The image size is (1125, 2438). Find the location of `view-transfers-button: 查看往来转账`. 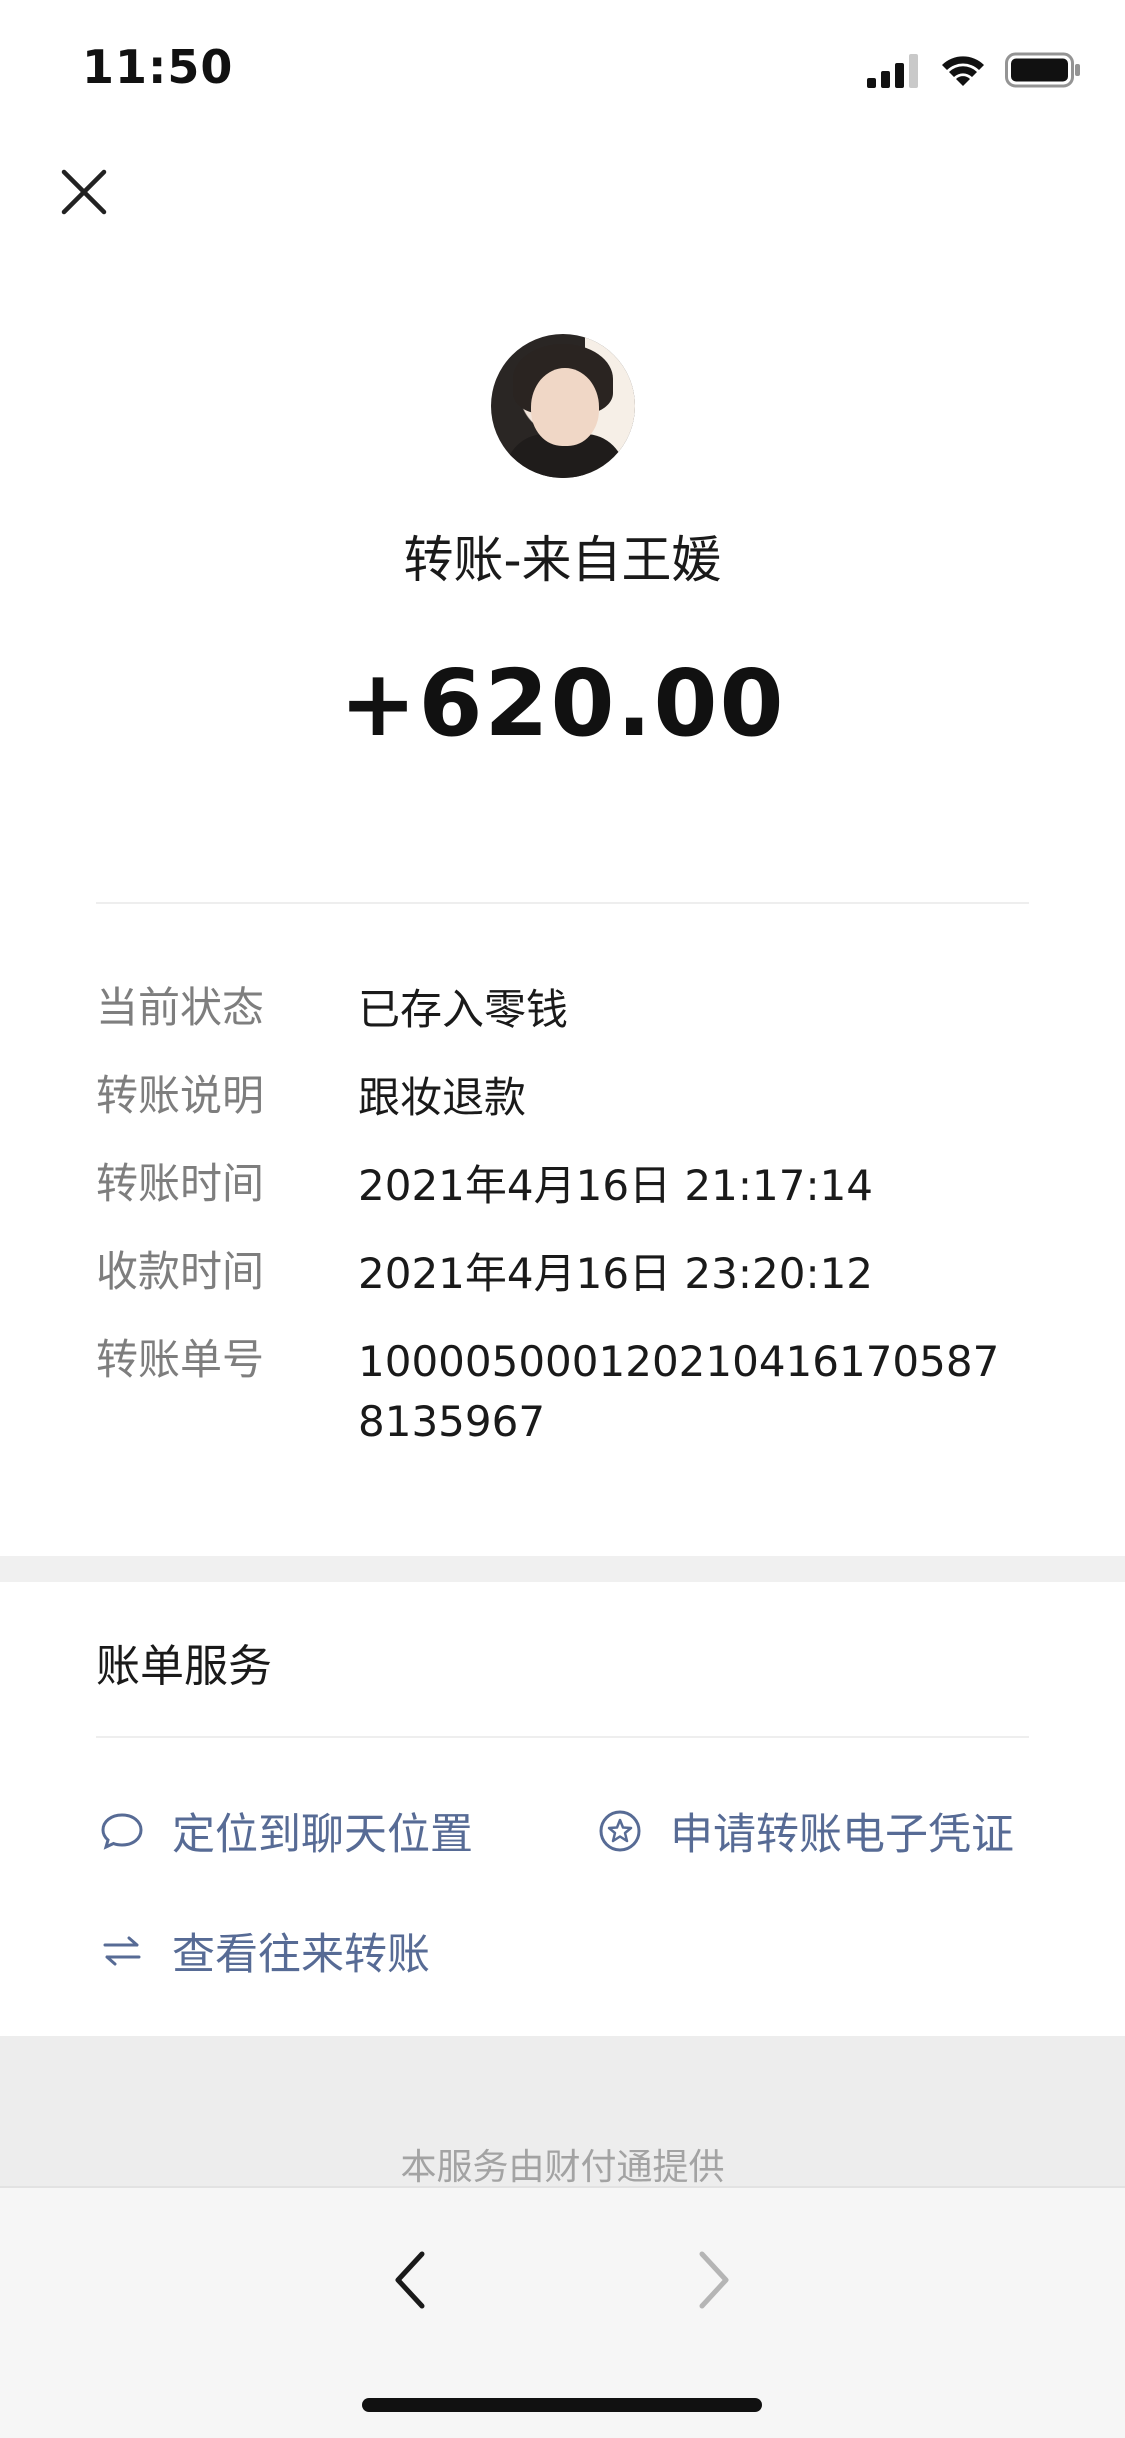

view-transfers-button: 查看往来转账 is located at coordinates (263, 1951).